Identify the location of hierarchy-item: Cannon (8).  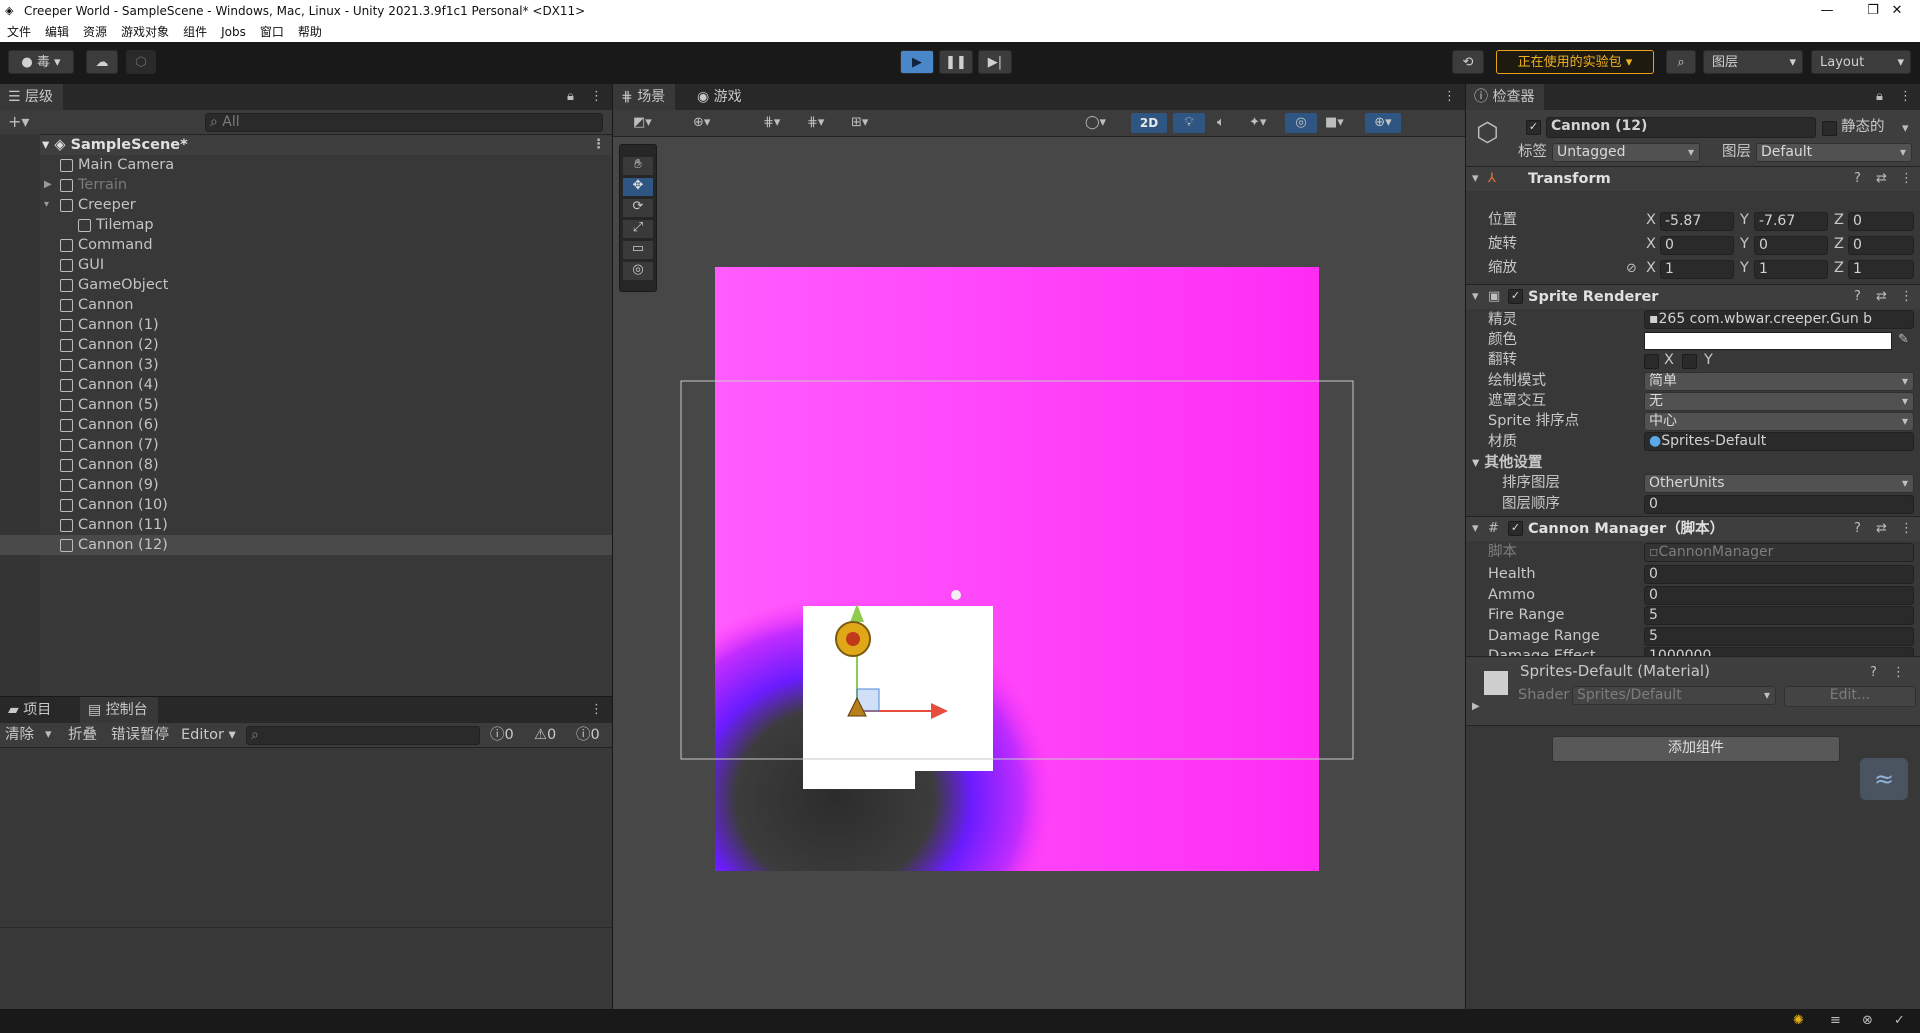
(306, 465).